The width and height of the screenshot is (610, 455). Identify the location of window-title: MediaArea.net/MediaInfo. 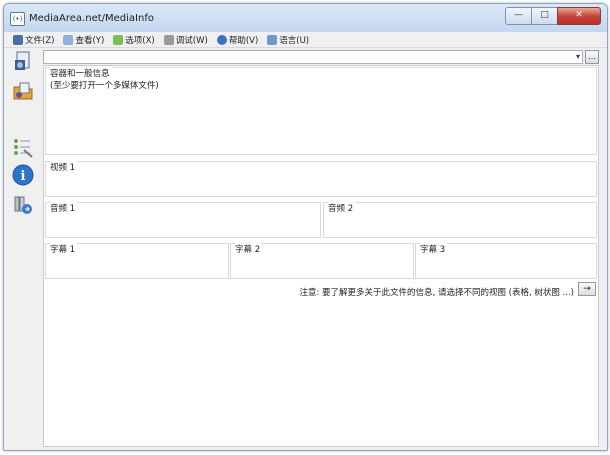
(91, 18).